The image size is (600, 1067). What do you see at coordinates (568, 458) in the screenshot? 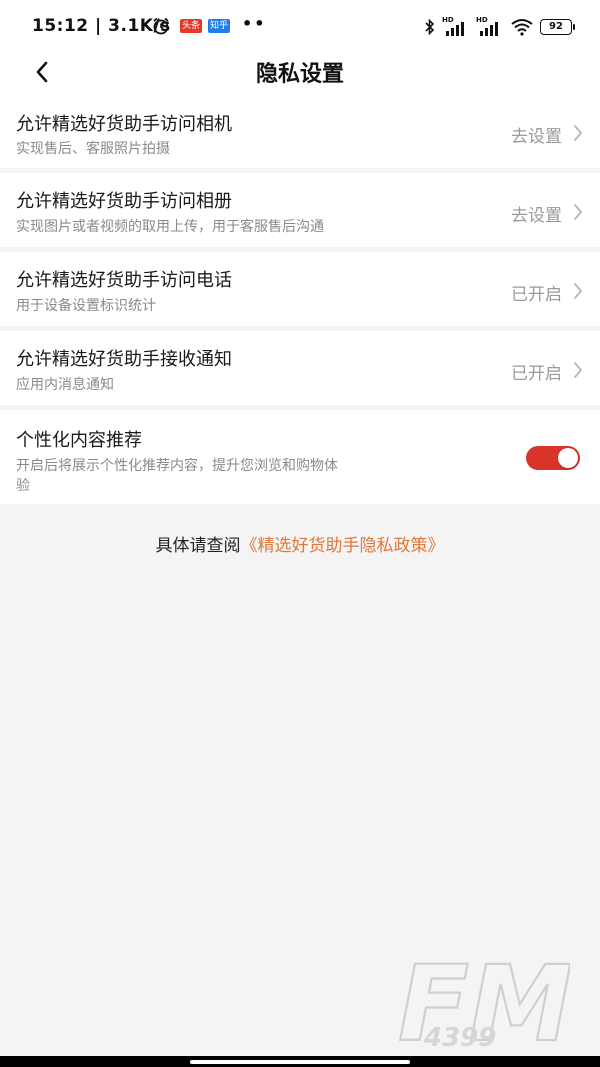
I see `toggle-knob` at bounding box center [568, 458].